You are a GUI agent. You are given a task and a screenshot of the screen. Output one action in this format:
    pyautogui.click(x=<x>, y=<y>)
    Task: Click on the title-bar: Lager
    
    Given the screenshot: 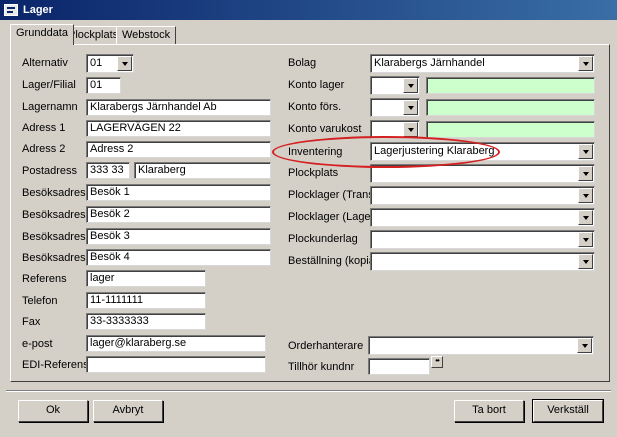 What is the action you would take?
    pyautogui.click(x=308, y=10)
    